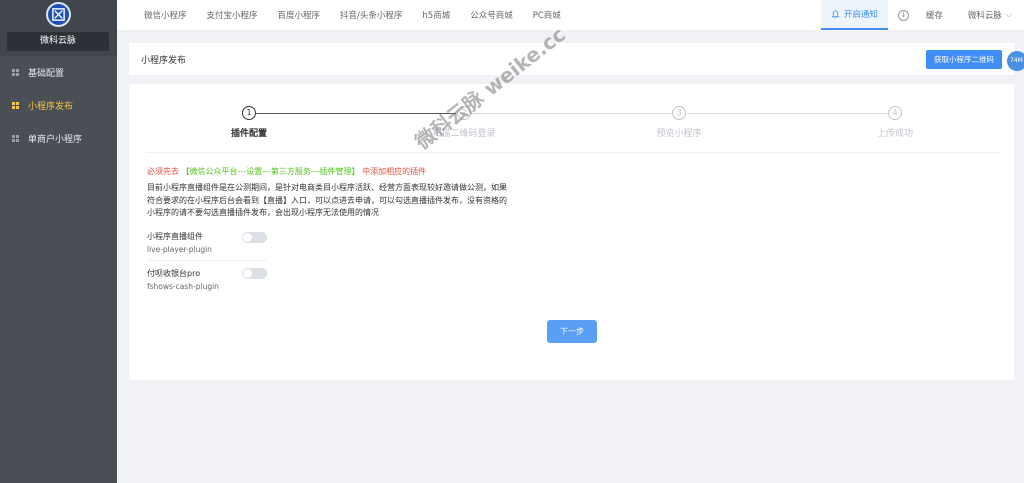 The image size is (1024, 483). Describe the element at coordinates (679, 113) in the screenshot. I see `step-3-indicator: 3` at that location.